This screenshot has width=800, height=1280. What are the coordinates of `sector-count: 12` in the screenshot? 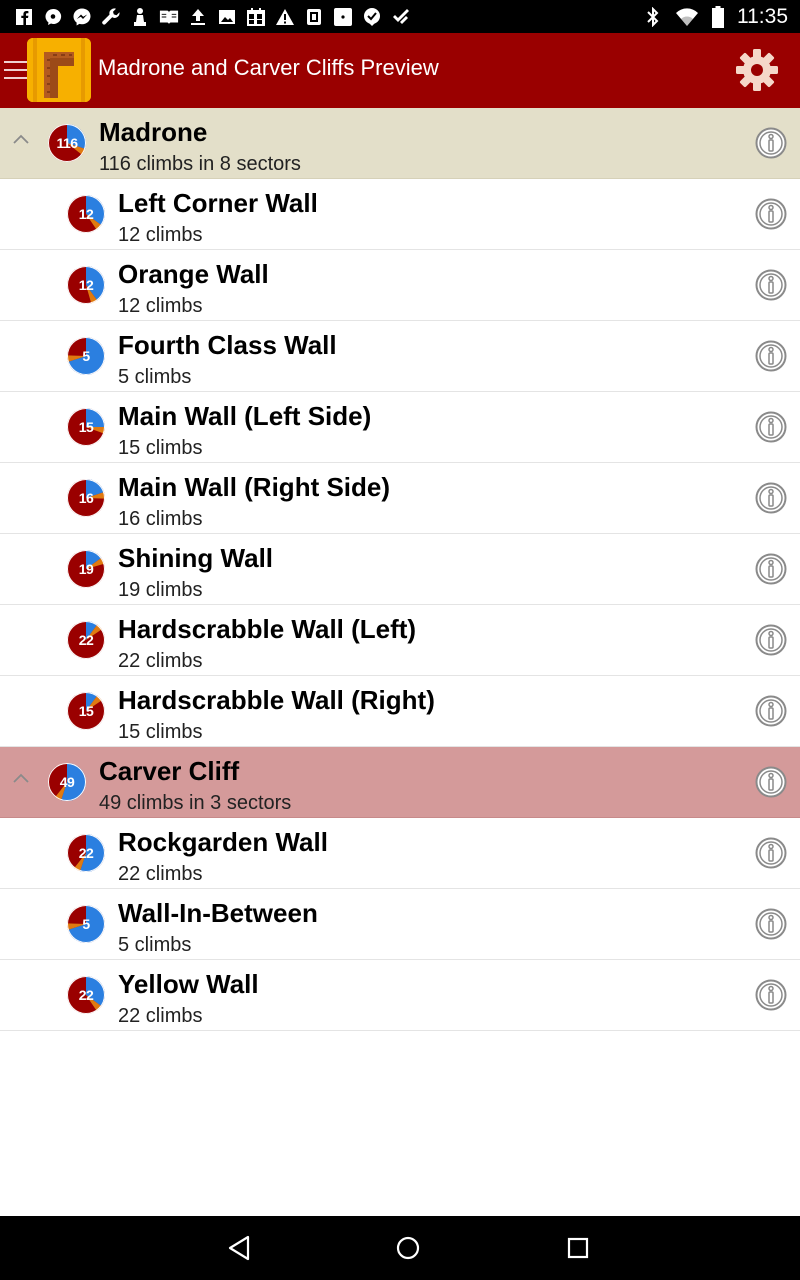 It's located at (86, 285).